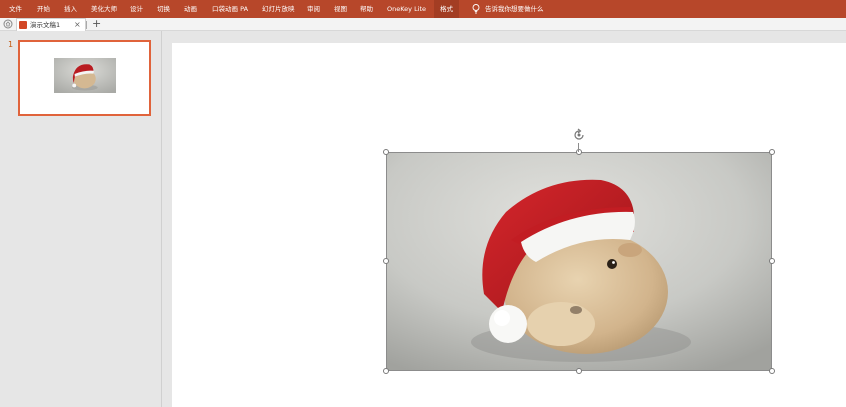  What do you see at coordinates (163, 9) in the screenshot?
I see `tab-transitions: 切换` at bounding box center [163, 9].